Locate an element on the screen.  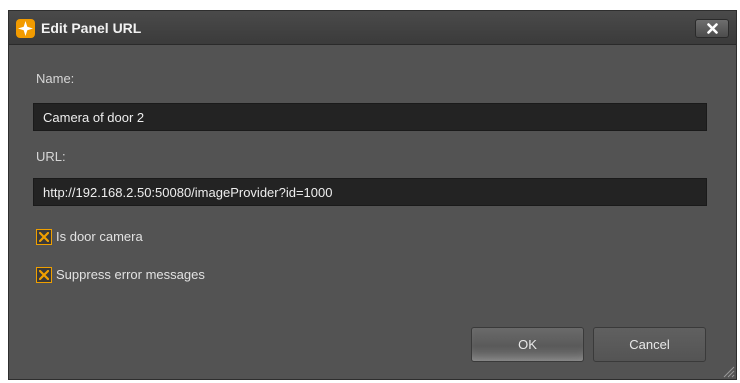
url-label: URL: is located at coordinates (51, 156).